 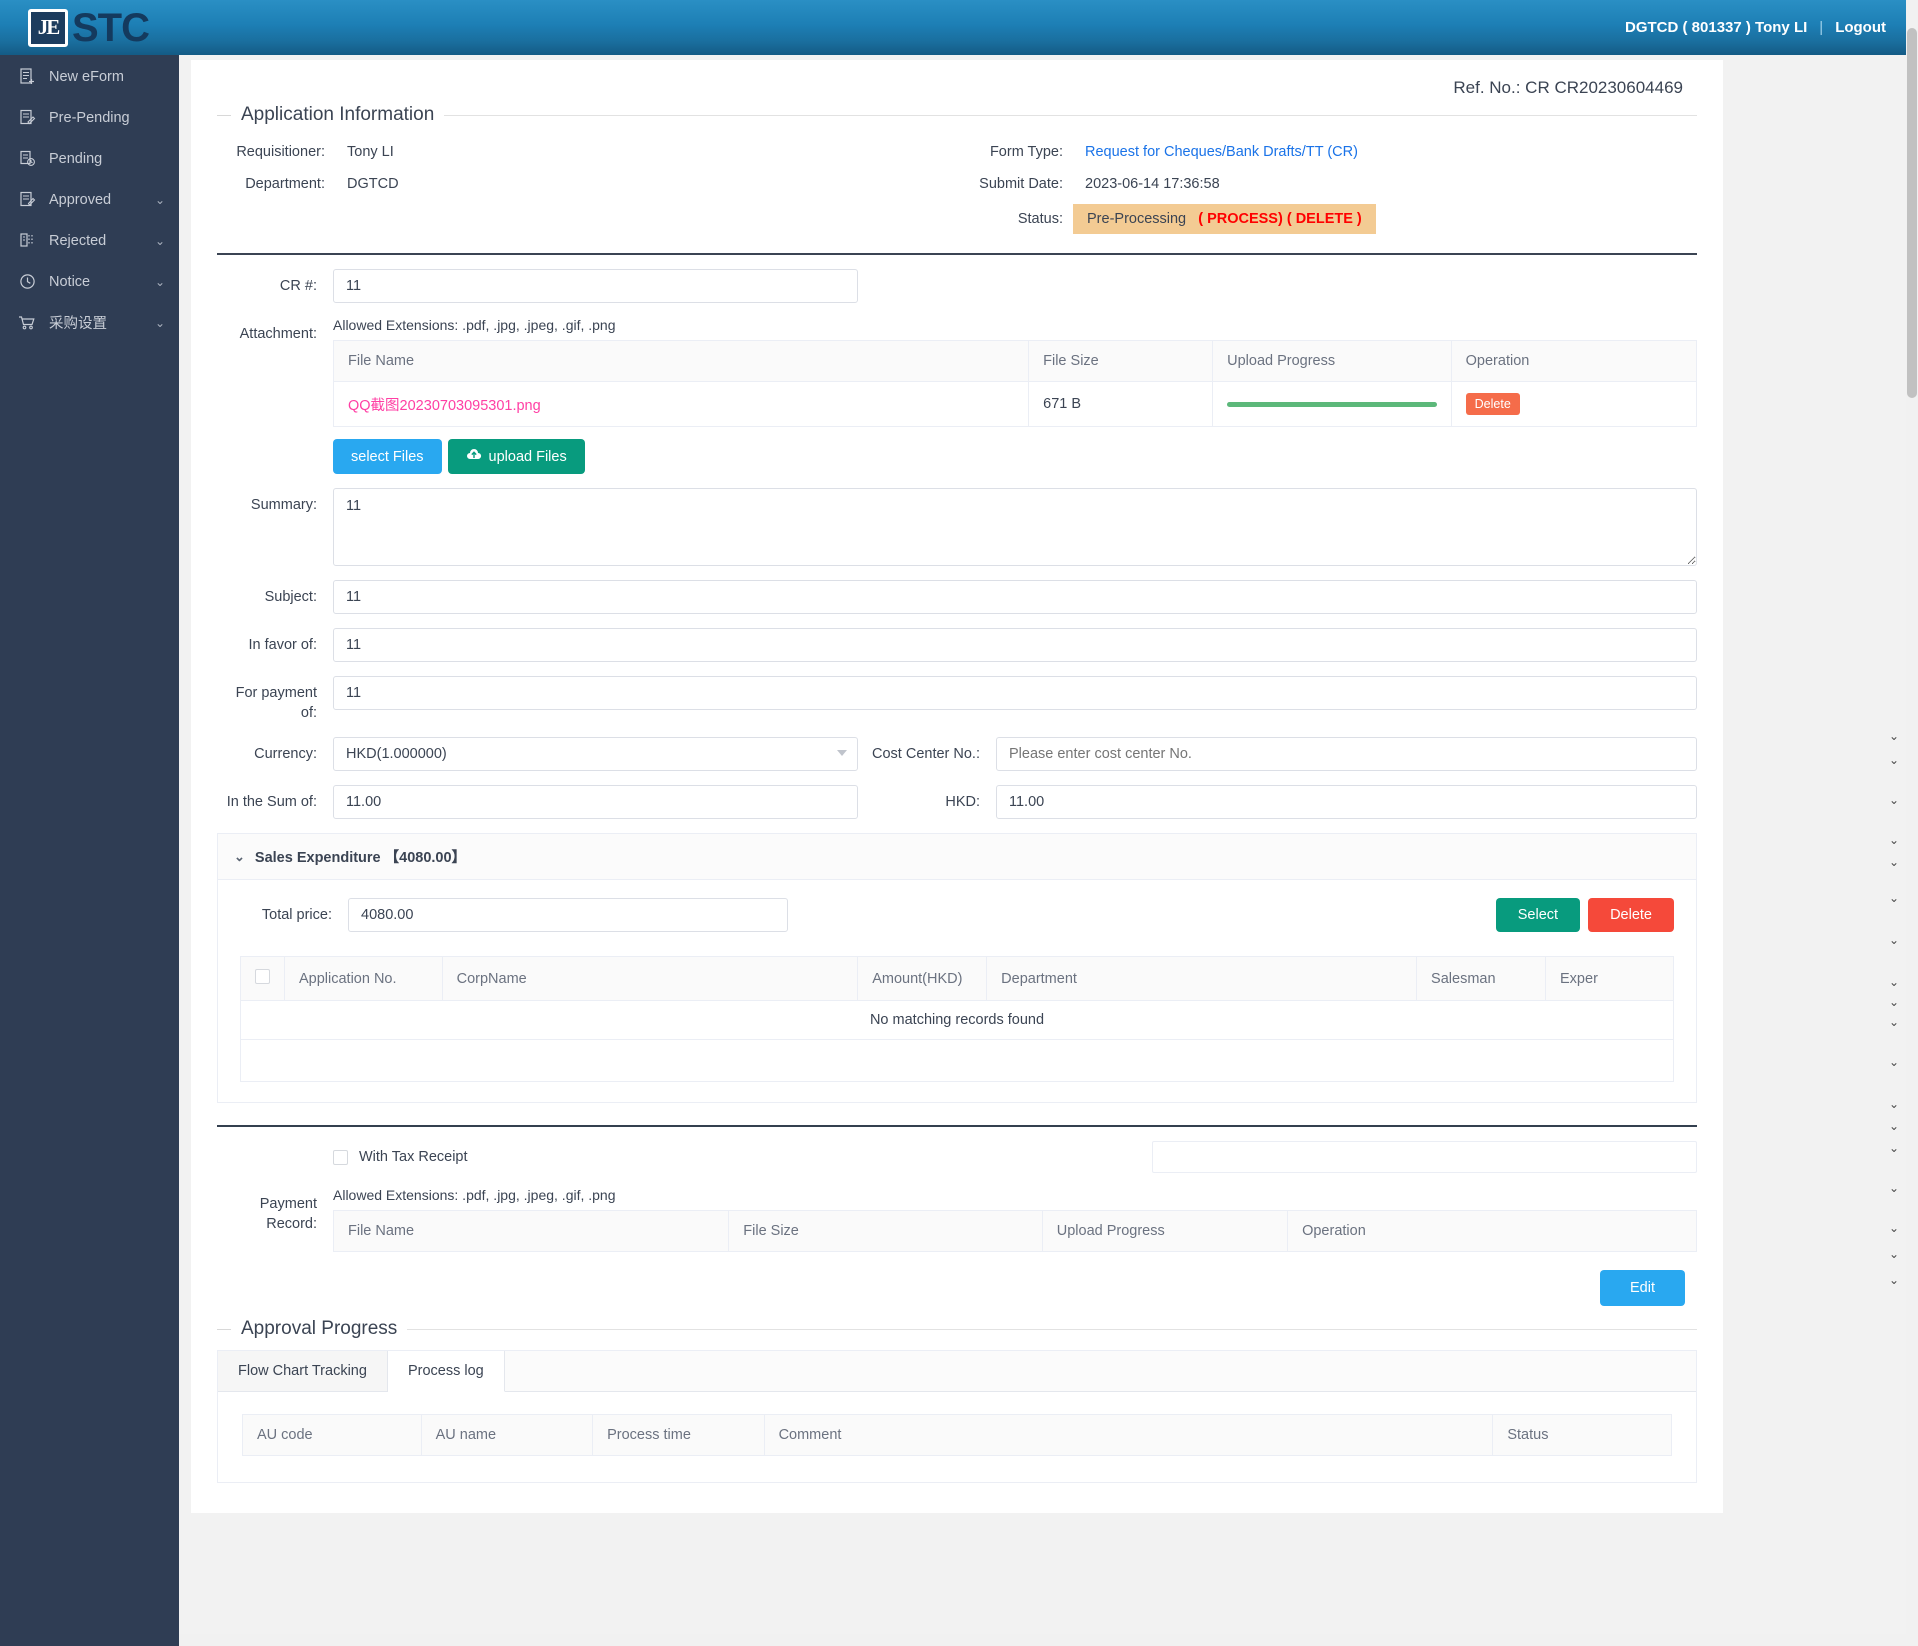 What do you see at coordinates (1121, 404) in the screenshot?
I see `attachment-file-size: 671 B` at bounding box center [1121, 404].